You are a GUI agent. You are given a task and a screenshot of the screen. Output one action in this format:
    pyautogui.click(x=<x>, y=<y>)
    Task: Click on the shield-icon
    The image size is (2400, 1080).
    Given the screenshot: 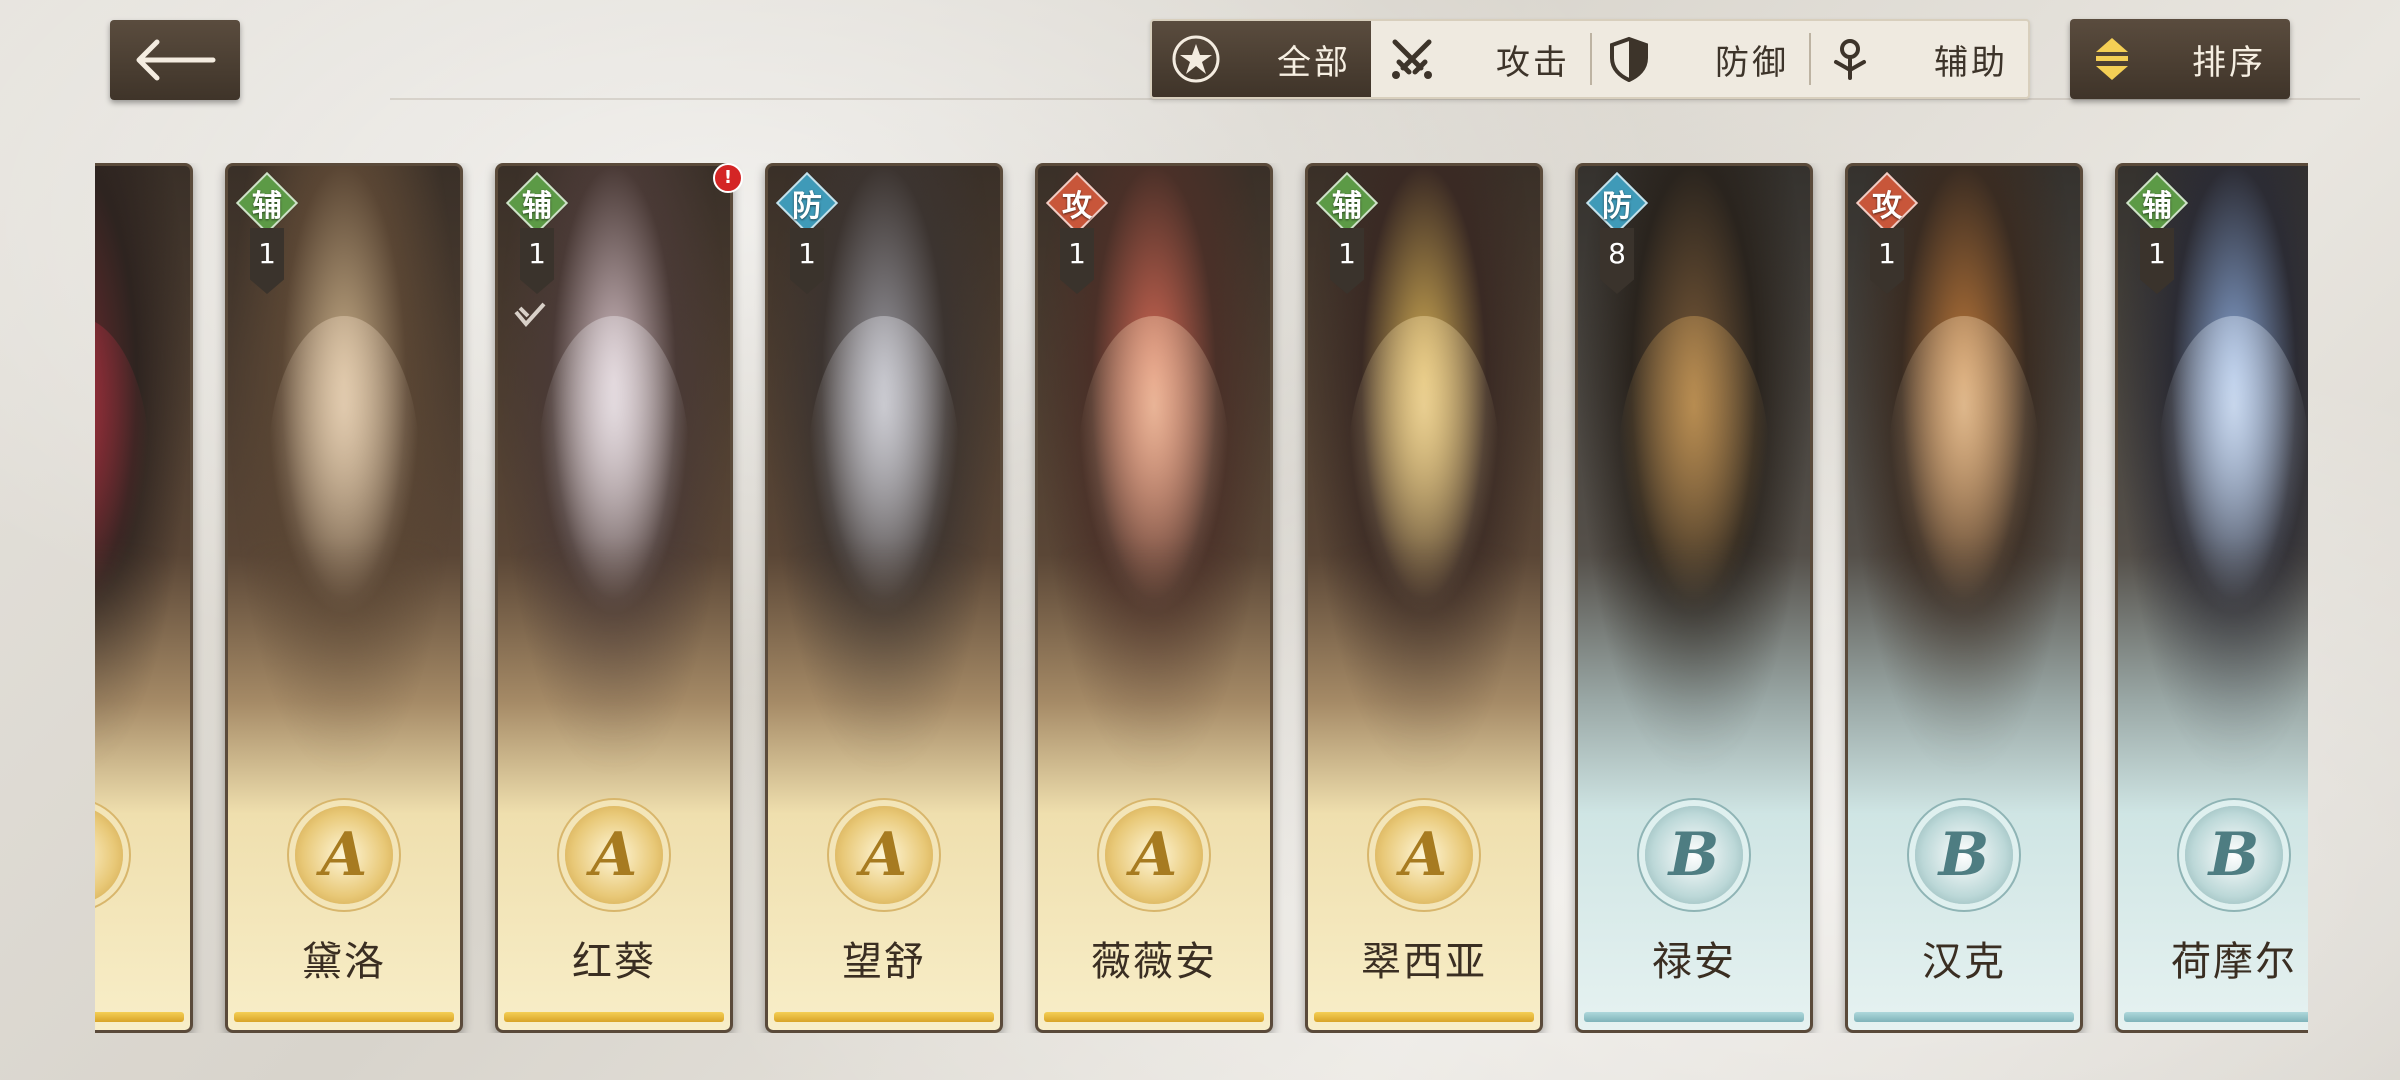 What is the action you would take?
    pyautogui.click(x=1629, y=59)
    